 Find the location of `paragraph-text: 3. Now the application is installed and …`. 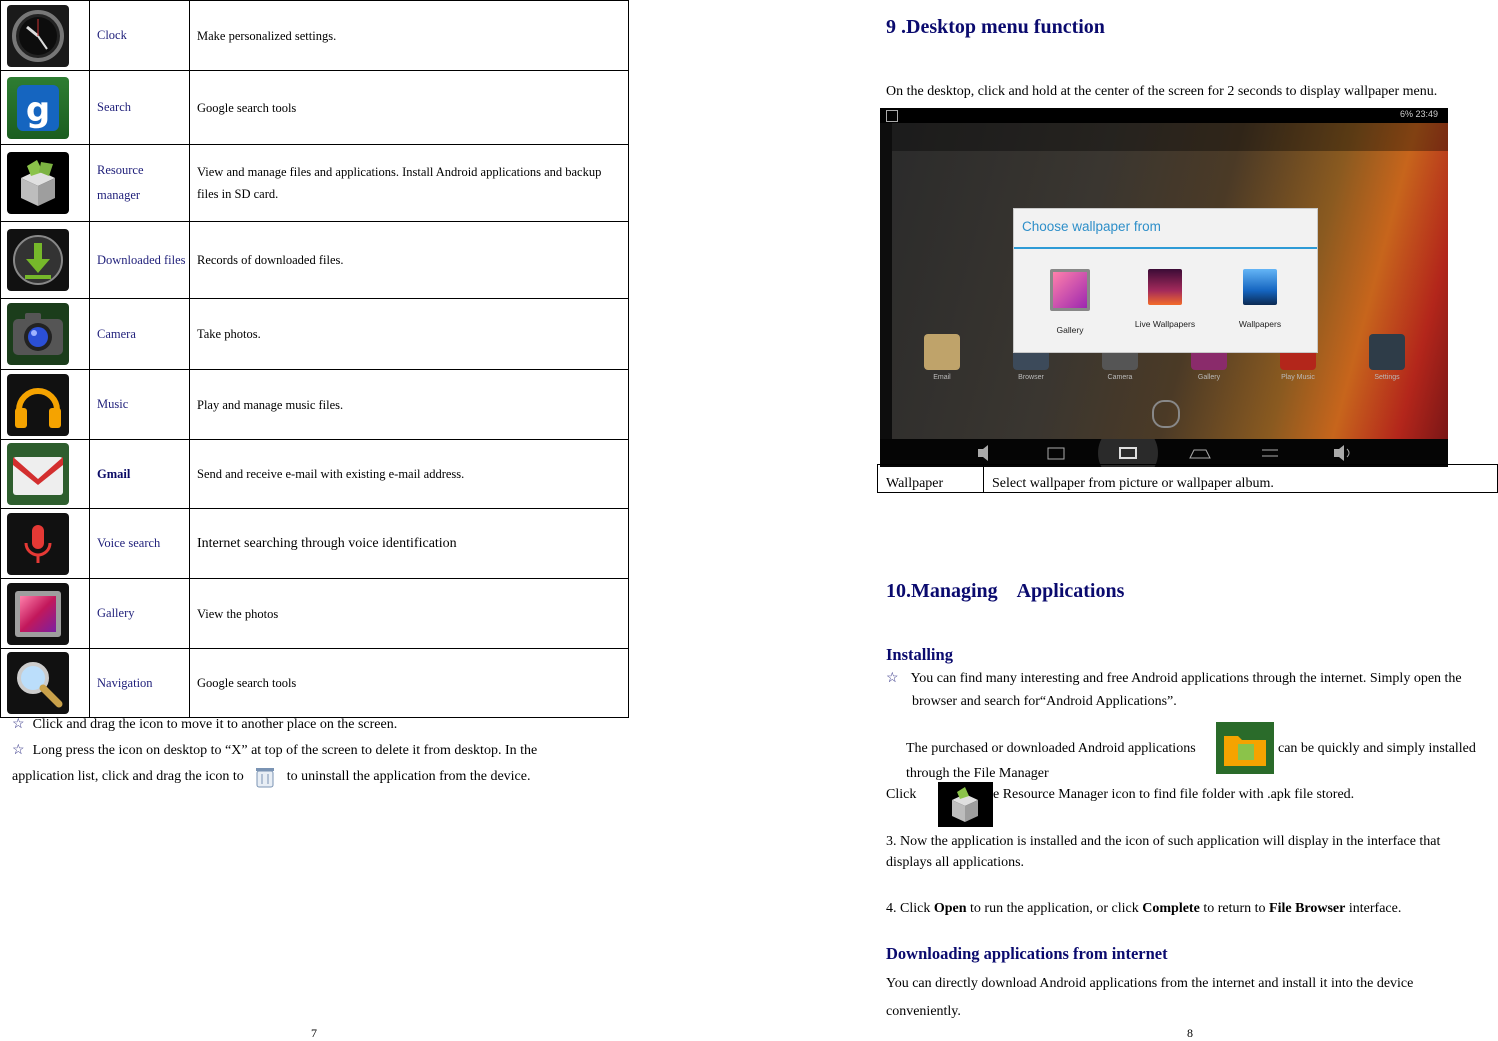

paragraph-text: 3. Now the application is installed and … is located at coordinates (1163, 841).